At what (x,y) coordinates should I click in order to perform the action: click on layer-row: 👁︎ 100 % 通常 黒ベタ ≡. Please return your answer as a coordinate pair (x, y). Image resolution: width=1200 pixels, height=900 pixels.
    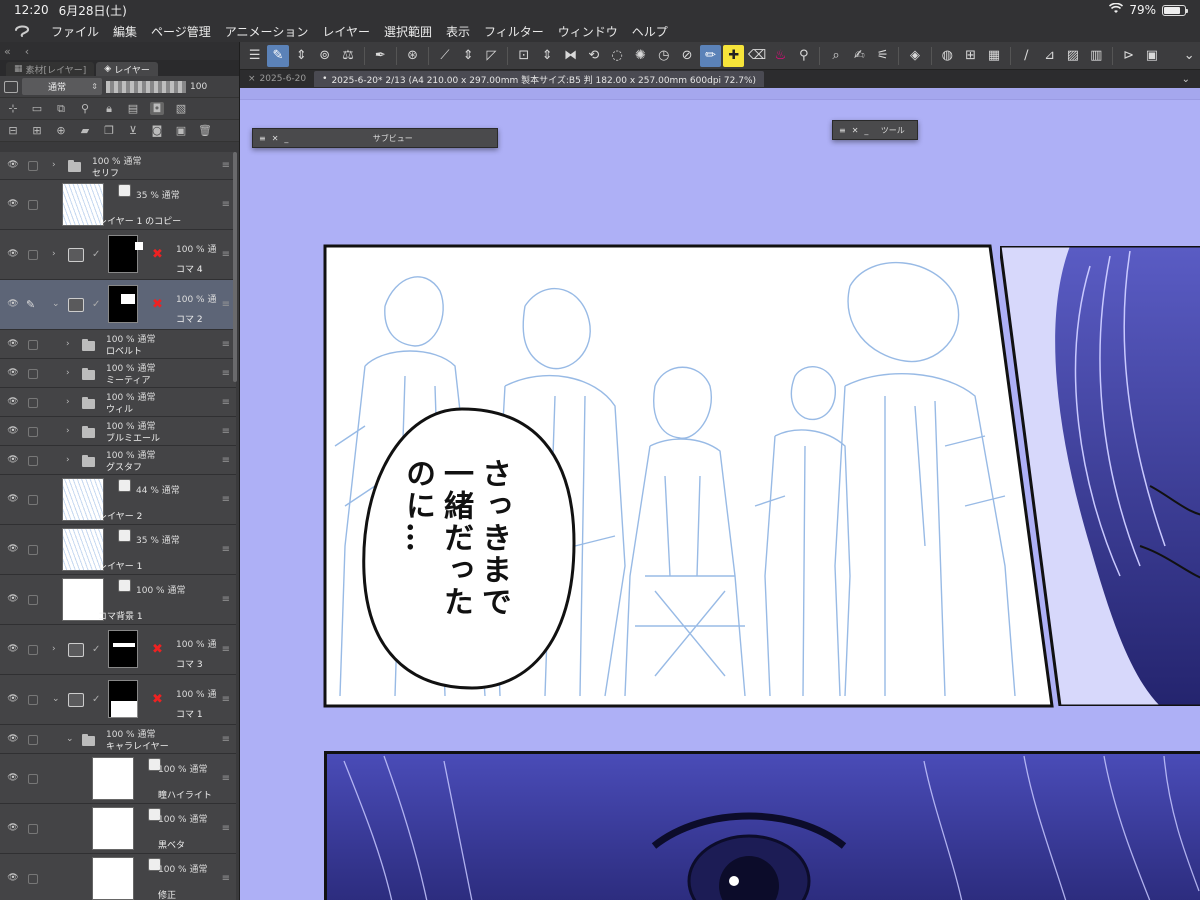
    Looking at the image, I should click on (118, 829).